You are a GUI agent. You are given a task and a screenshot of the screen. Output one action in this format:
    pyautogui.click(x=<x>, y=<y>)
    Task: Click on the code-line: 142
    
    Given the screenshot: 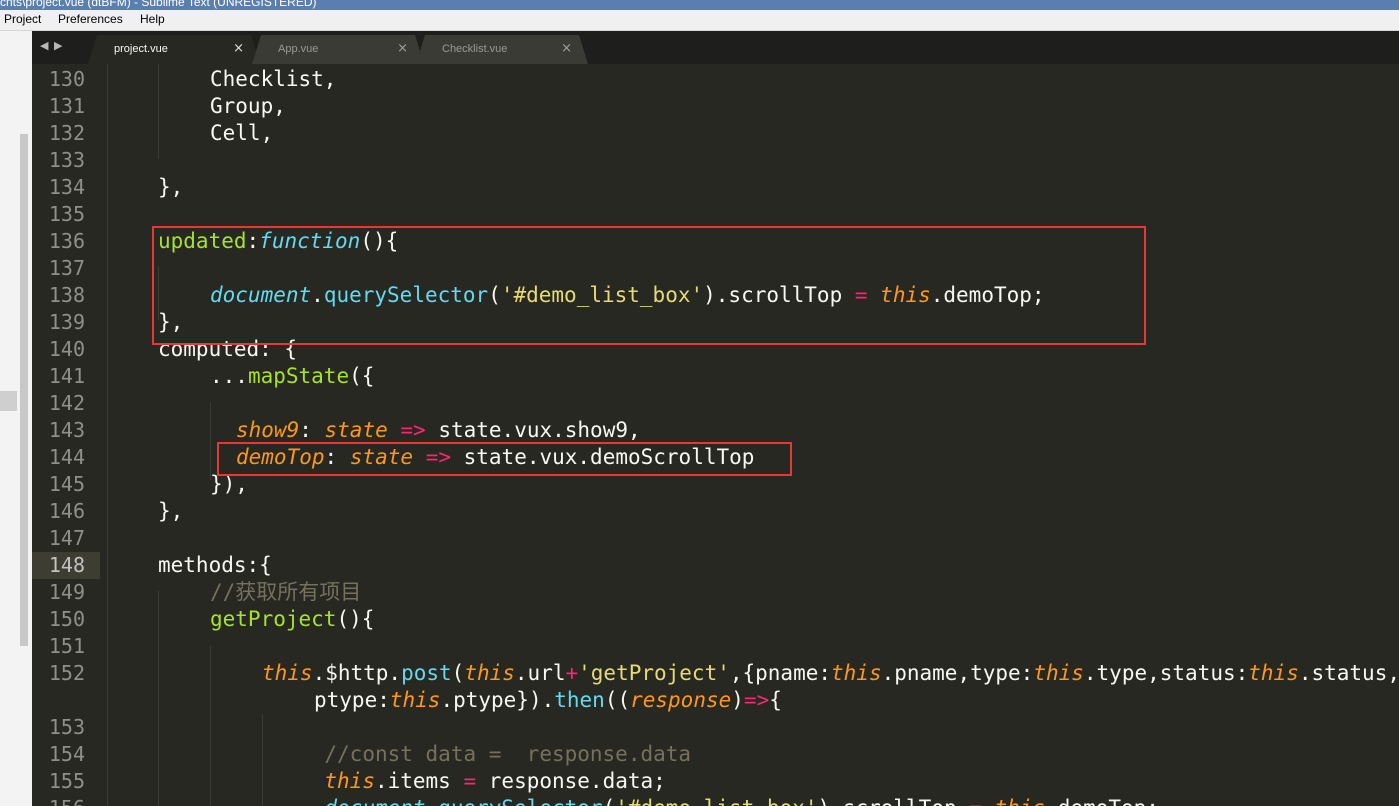 What is the action you would take?
    pyautogui.click(x=715, y=403)
    